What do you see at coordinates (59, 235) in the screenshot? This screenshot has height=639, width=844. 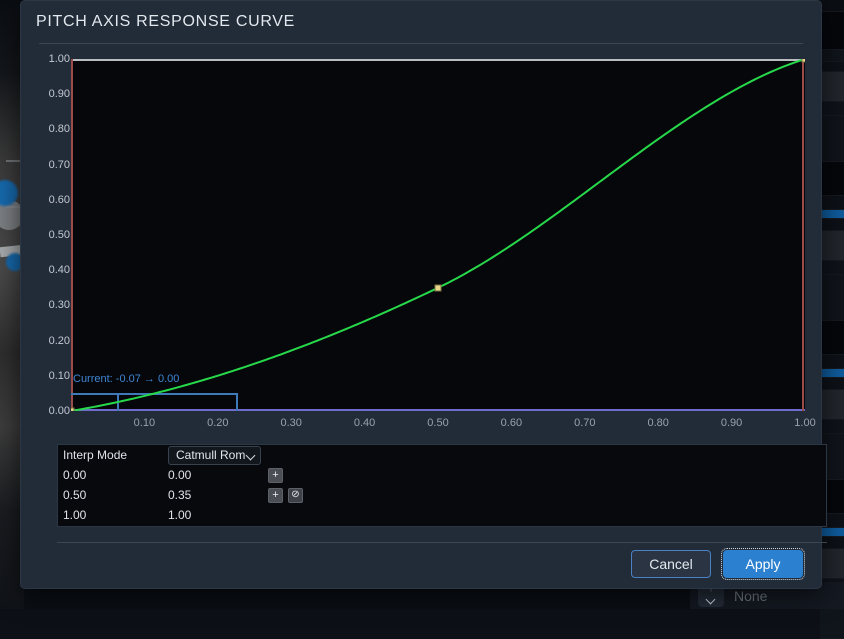 I see `y-axis-tick-label: 0.50` at bounding box center [59, 235].